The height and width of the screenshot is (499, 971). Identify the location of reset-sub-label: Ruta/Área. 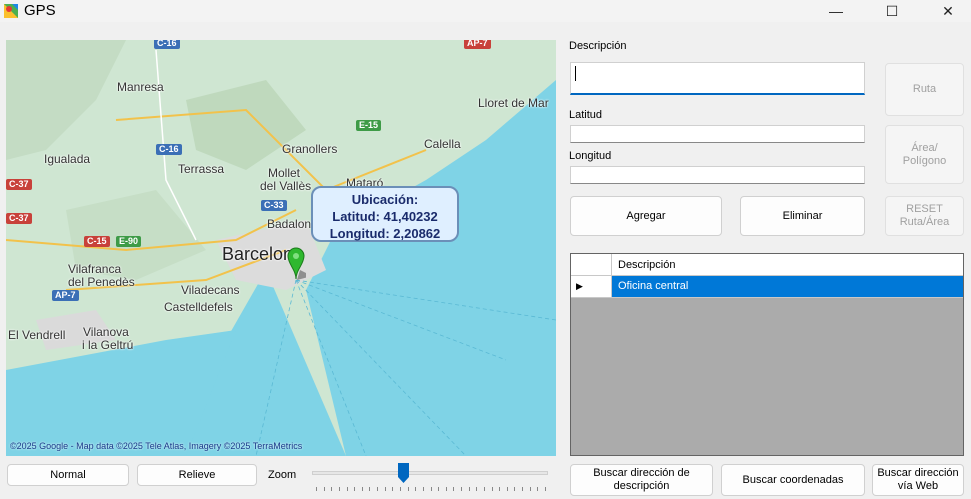
(924, 222).